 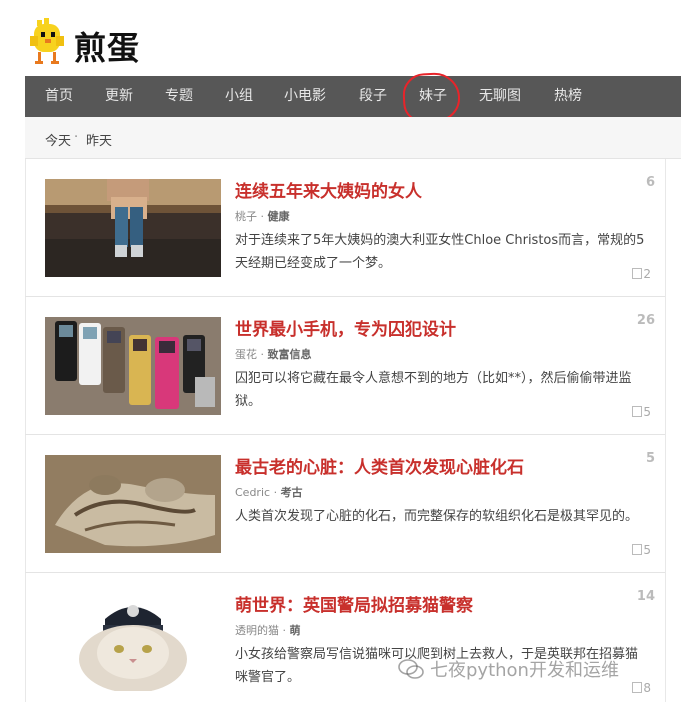 I want to click on yesterday-link: 昨天, so click(x=99, y=139).